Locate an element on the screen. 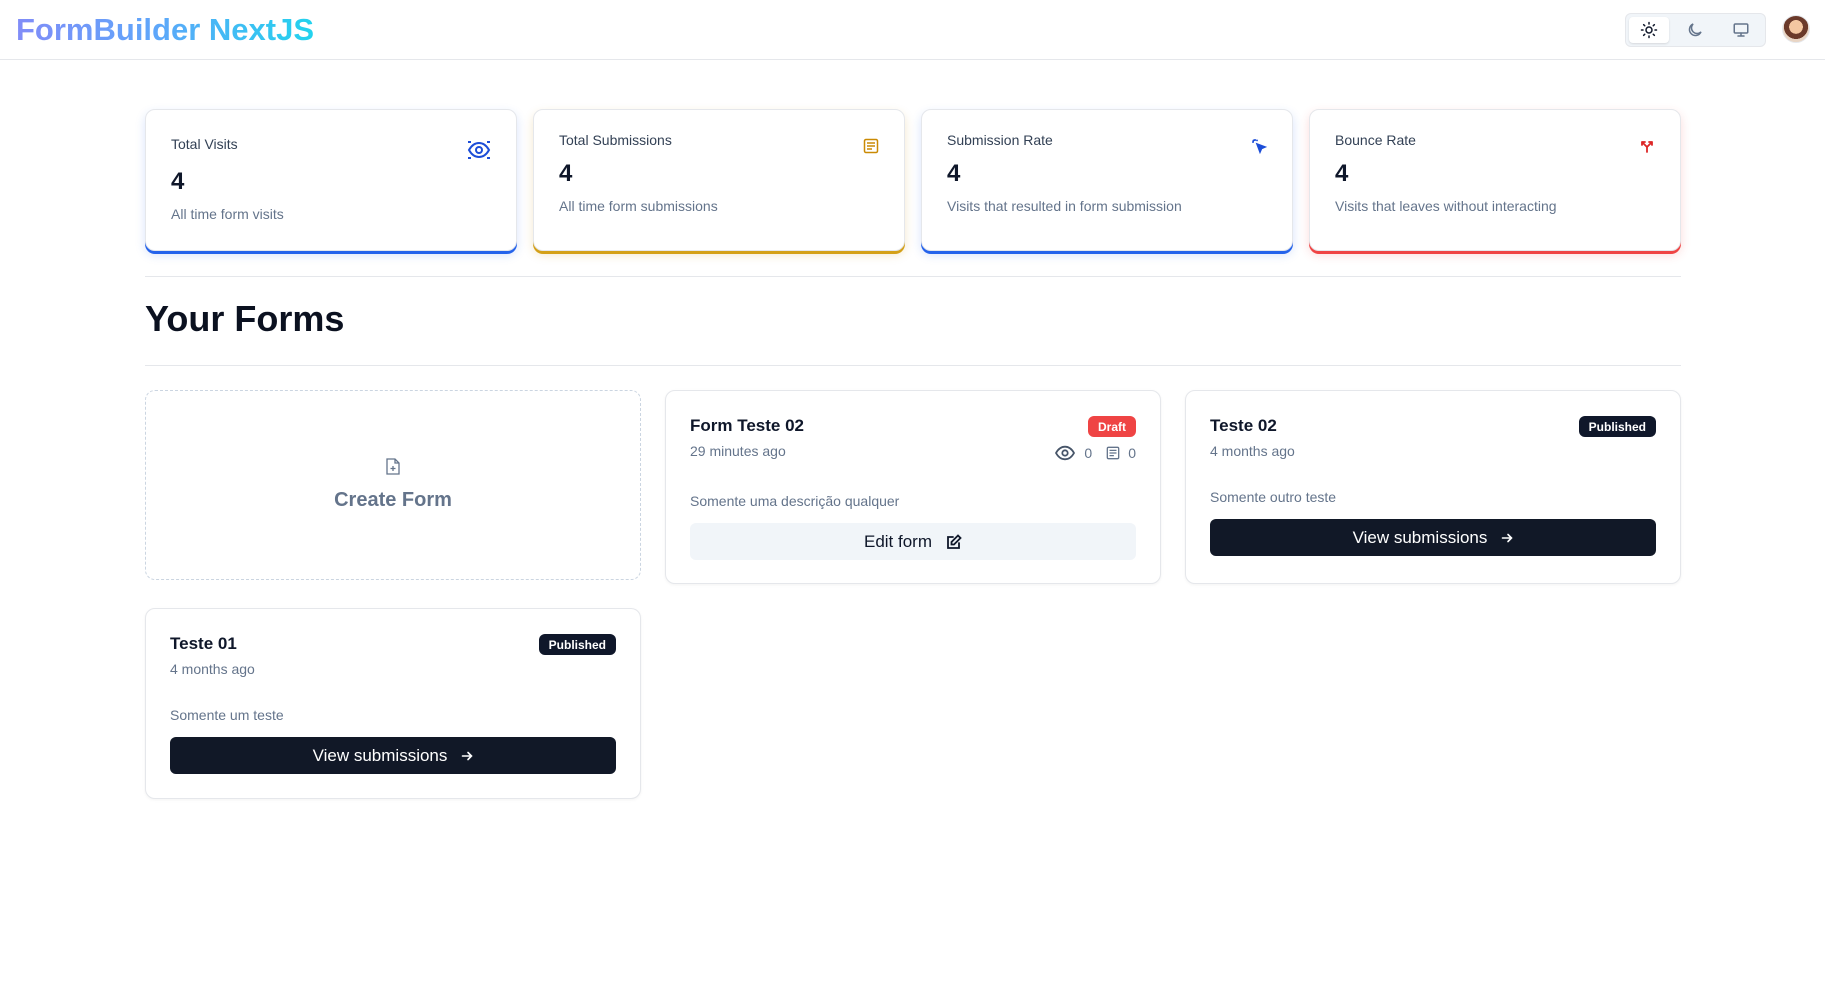 The image size is (1825, 1004). moon-icon is located at coordinates (1695, 30).